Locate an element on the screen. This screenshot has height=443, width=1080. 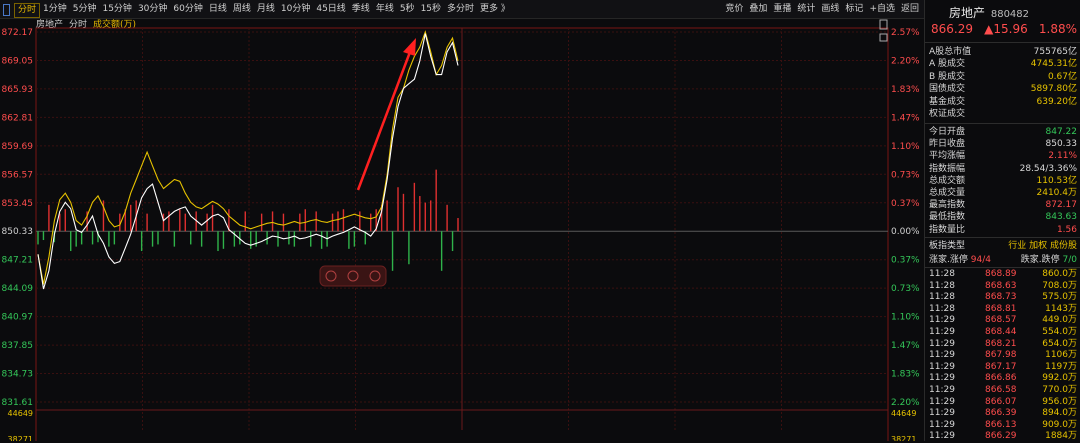
left-axis-tick: 840.97 is located at coordinates (18, 318).